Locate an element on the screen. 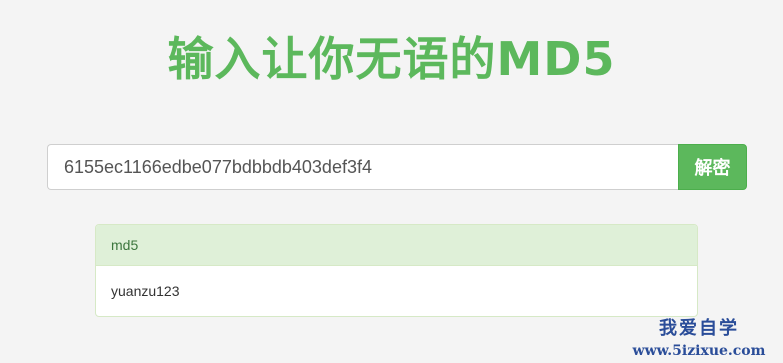  result-panel-heading: md5 is located at coordinates (396, 245).